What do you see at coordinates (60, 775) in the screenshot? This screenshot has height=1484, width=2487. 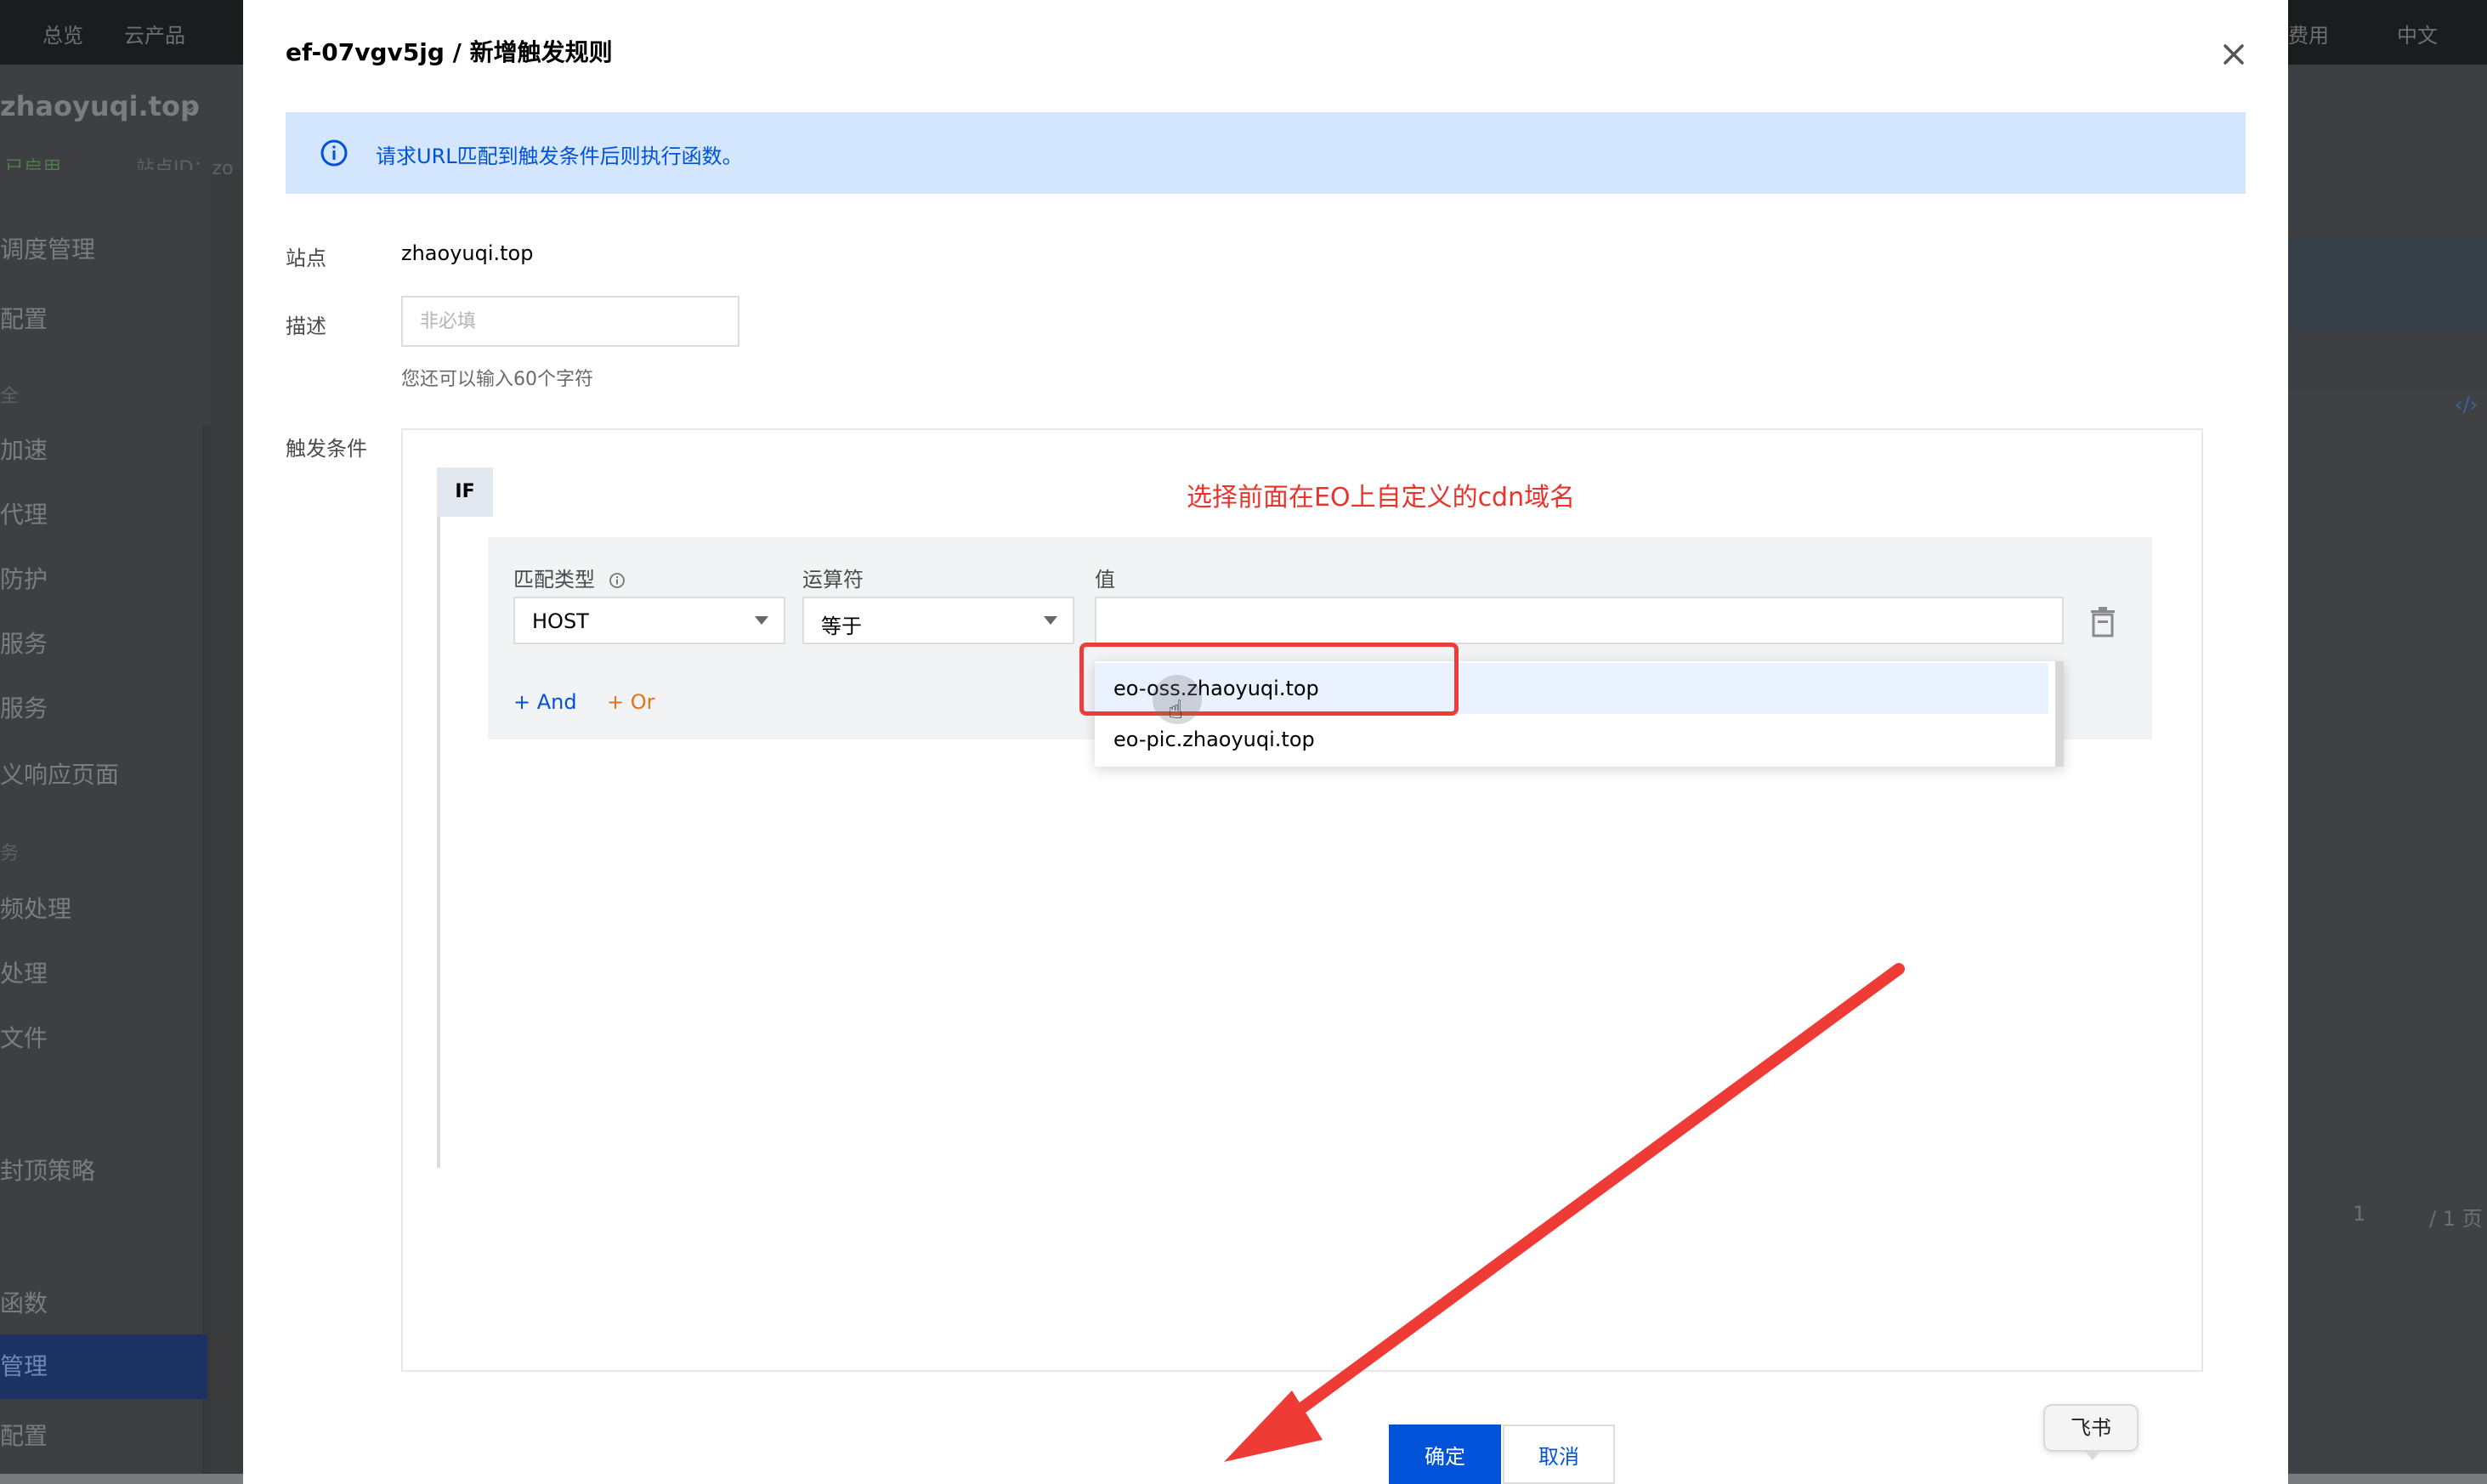 I see `sidebar-item: 义响应页面` at bounding box center [60, 775].